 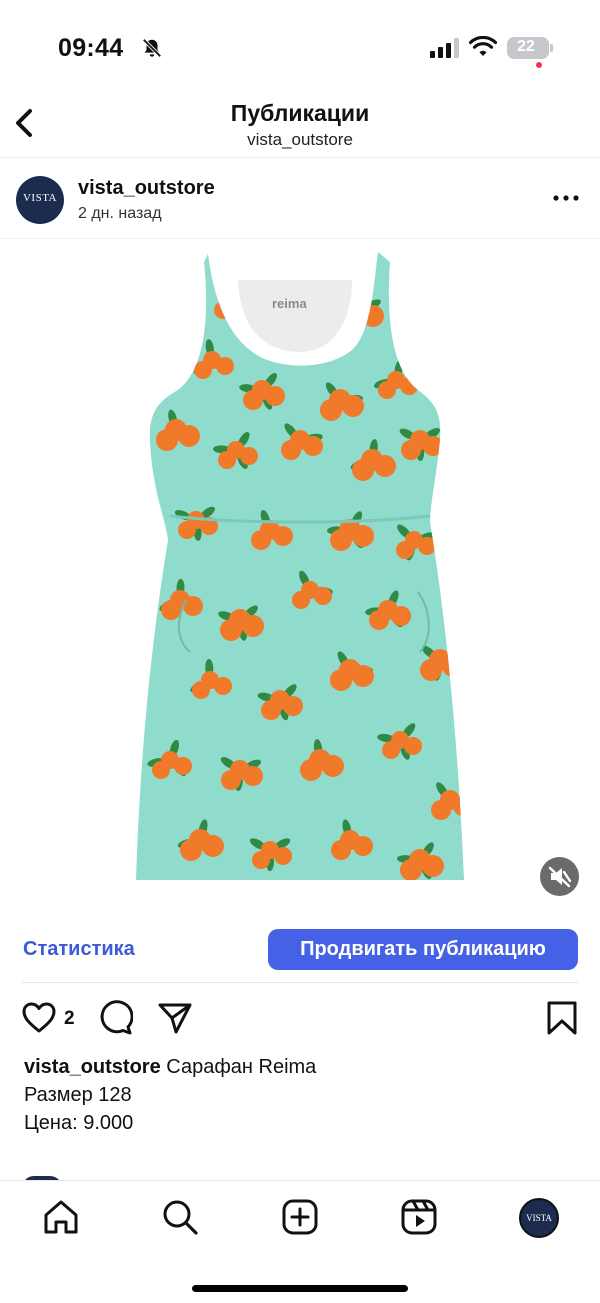 I want to click on post-actions: 2, so click(x=300, y=1020).